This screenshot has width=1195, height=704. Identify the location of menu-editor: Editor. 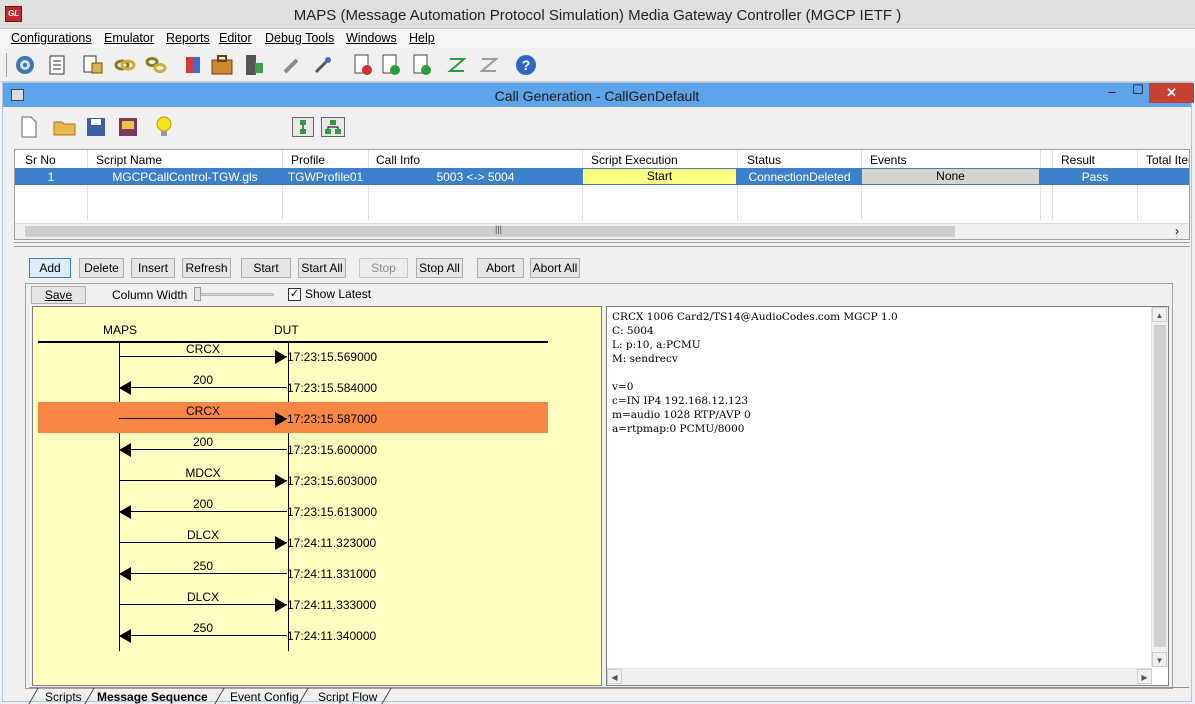
(235, 38).